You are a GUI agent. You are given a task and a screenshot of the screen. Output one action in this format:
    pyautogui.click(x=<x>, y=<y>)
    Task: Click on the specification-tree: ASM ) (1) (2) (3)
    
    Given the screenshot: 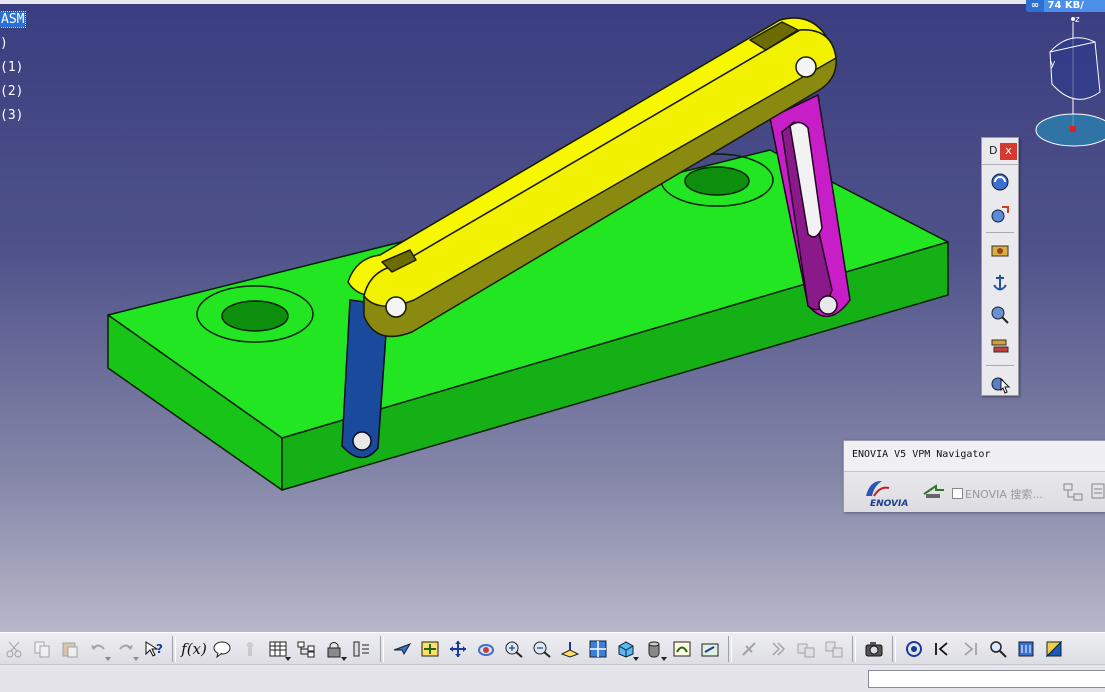 What is the action you would take?
    pyautogui.click(x=13, y=70)
    